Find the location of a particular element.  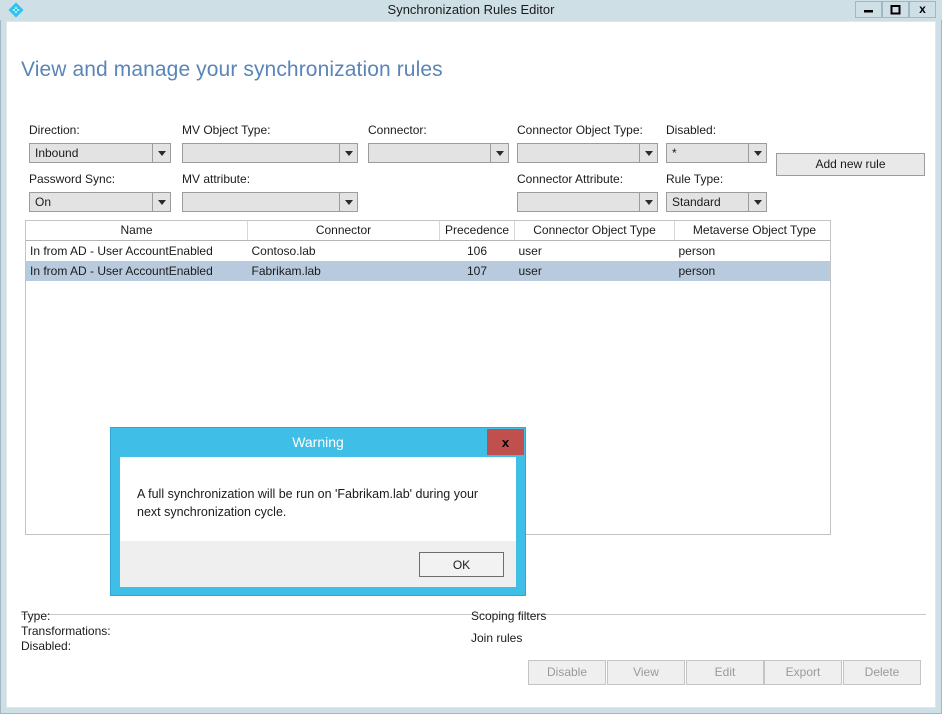

connector-dropdown is located at coordinates (438, 153).